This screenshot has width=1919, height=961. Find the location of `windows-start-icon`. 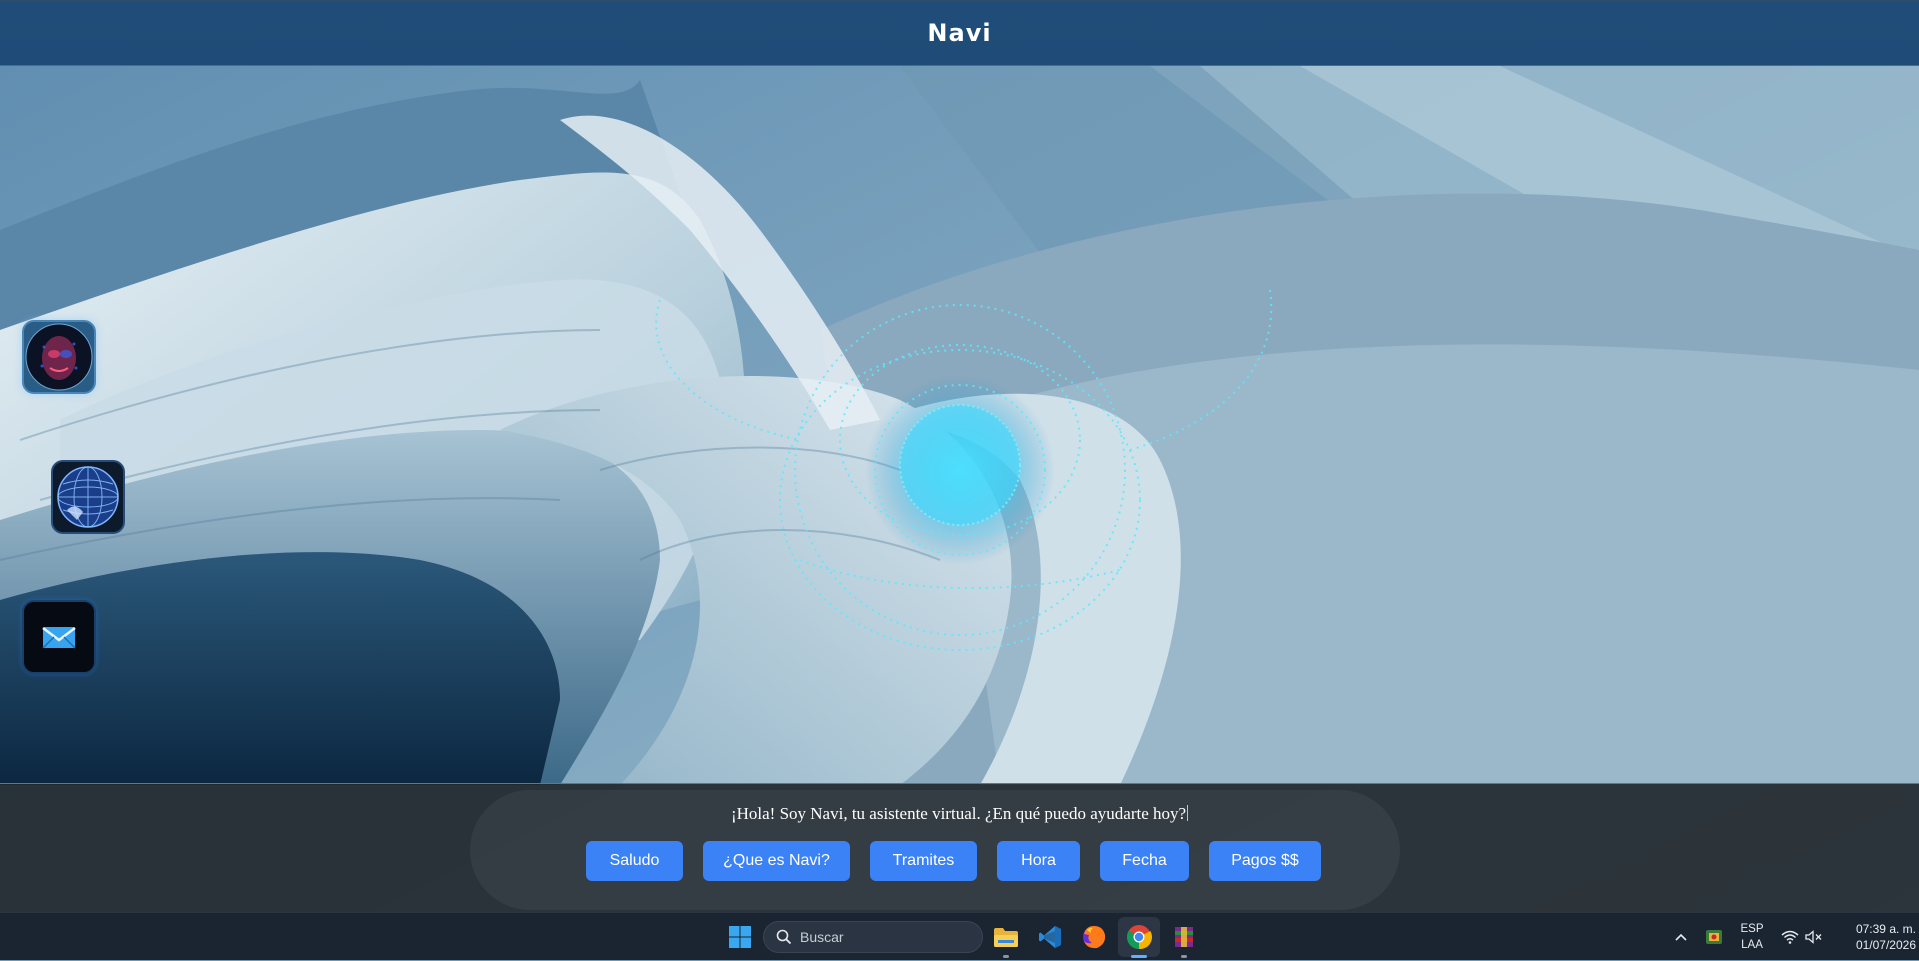

windows-start-icon is located at coordinates (740, 937).